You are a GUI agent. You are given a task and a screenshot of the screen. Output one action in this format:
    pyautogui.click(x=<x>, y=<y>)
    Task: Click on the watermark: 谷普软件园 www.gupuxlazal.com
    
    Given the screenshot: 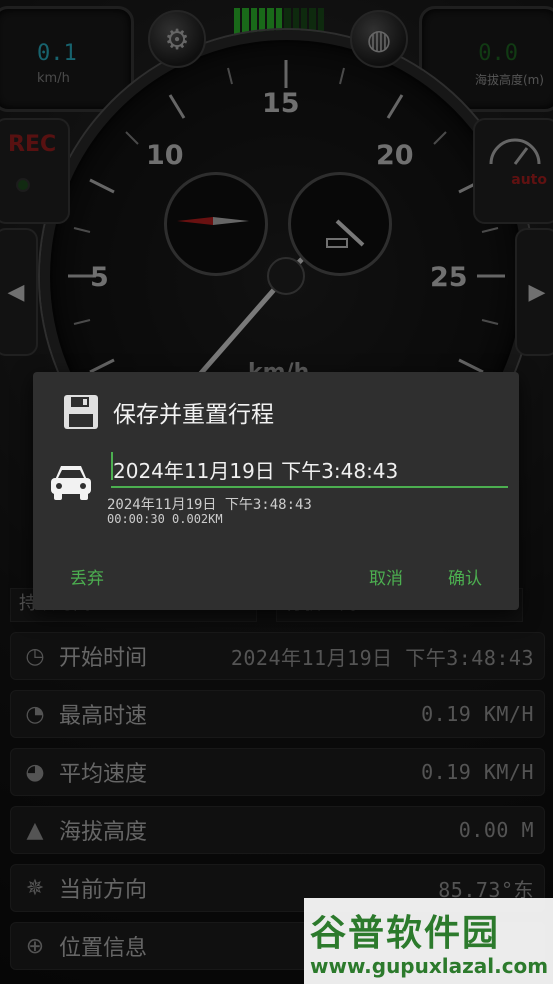 What is the action you would take?
    pyautogui.click(x=428, y=941)
    